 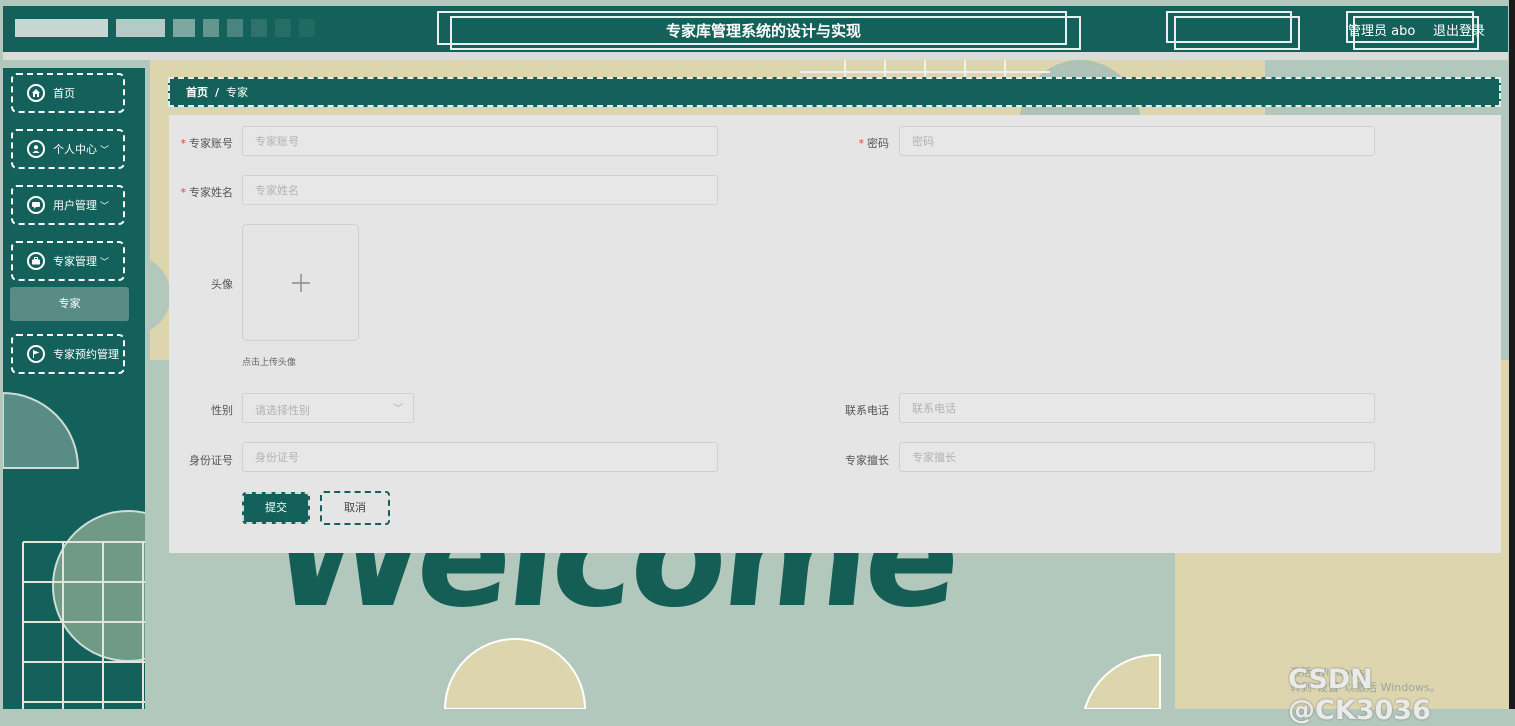 I want to click on header-frame-offset, so click(x=1237, y=33).